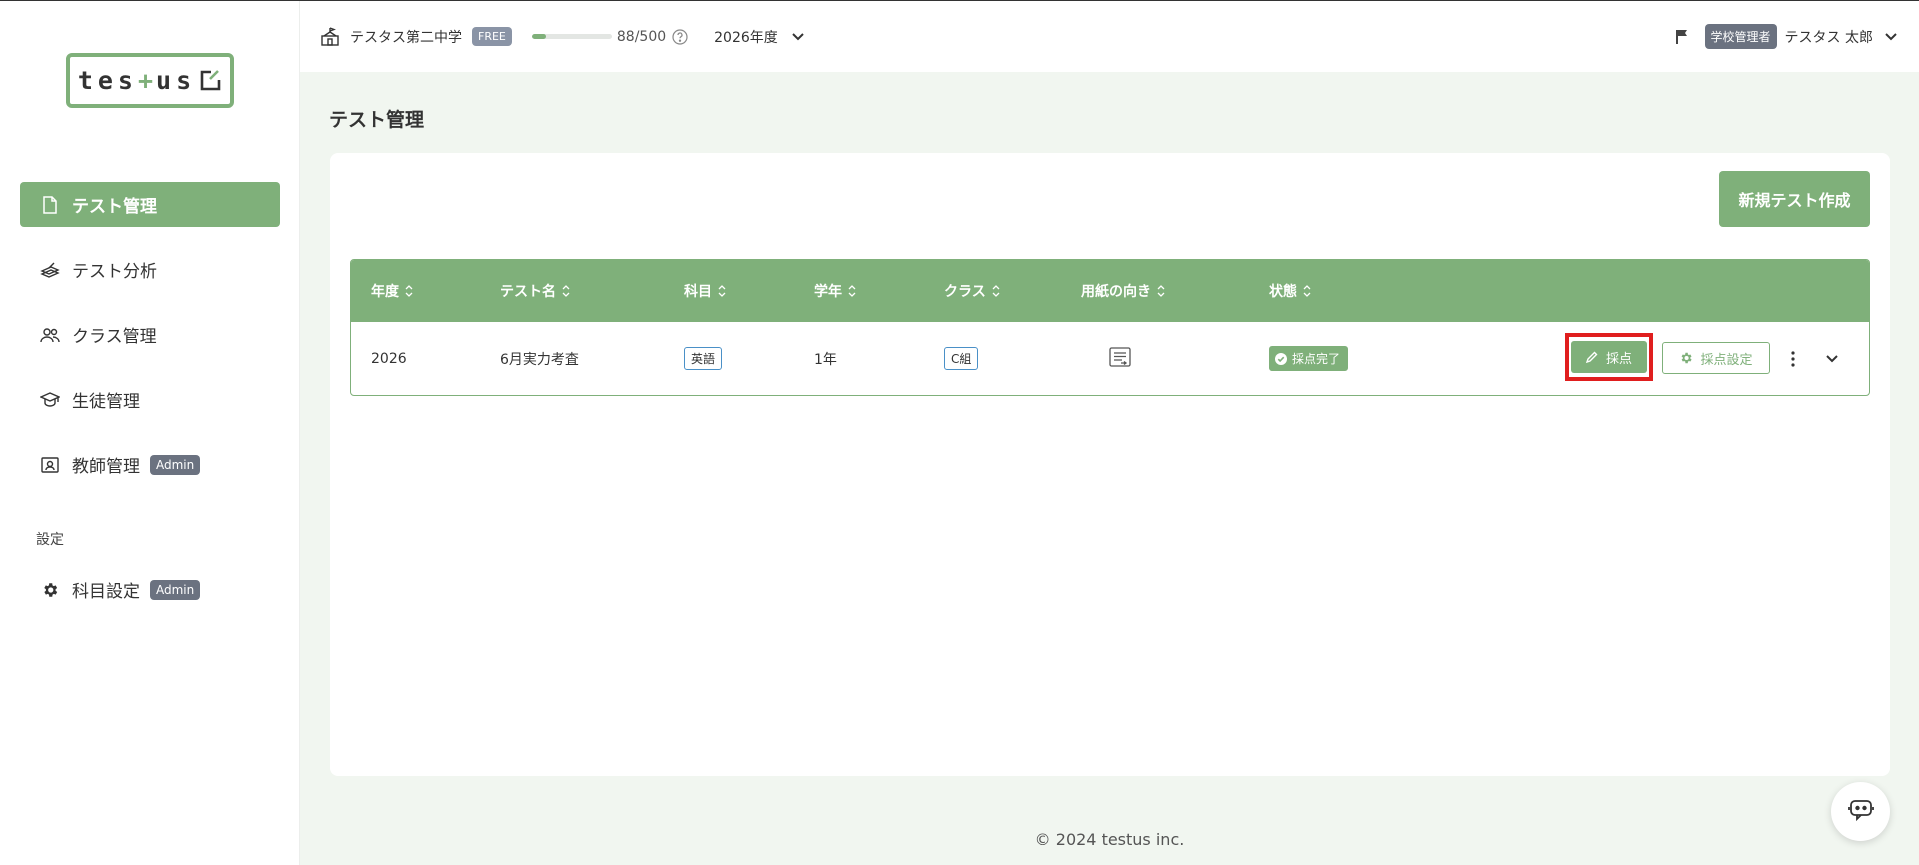 The image size is (1919, 865). I want to click on sidebar-item-teacher-management: 教師管理 Admin, so click(150, 464).